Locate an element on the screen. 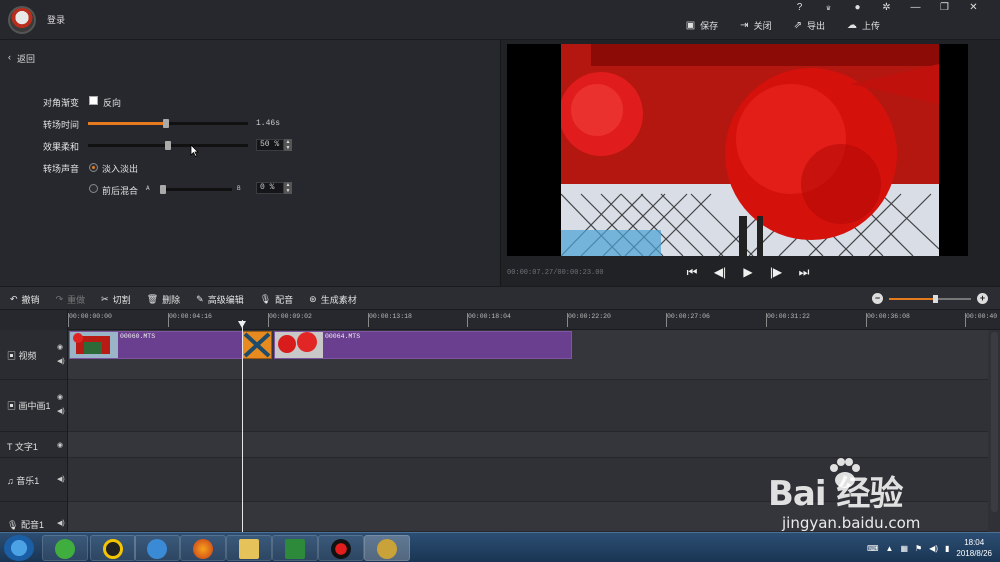 The height and width of the screenshot is (562, 1000). text-lane is located at coordinates (528, 445).